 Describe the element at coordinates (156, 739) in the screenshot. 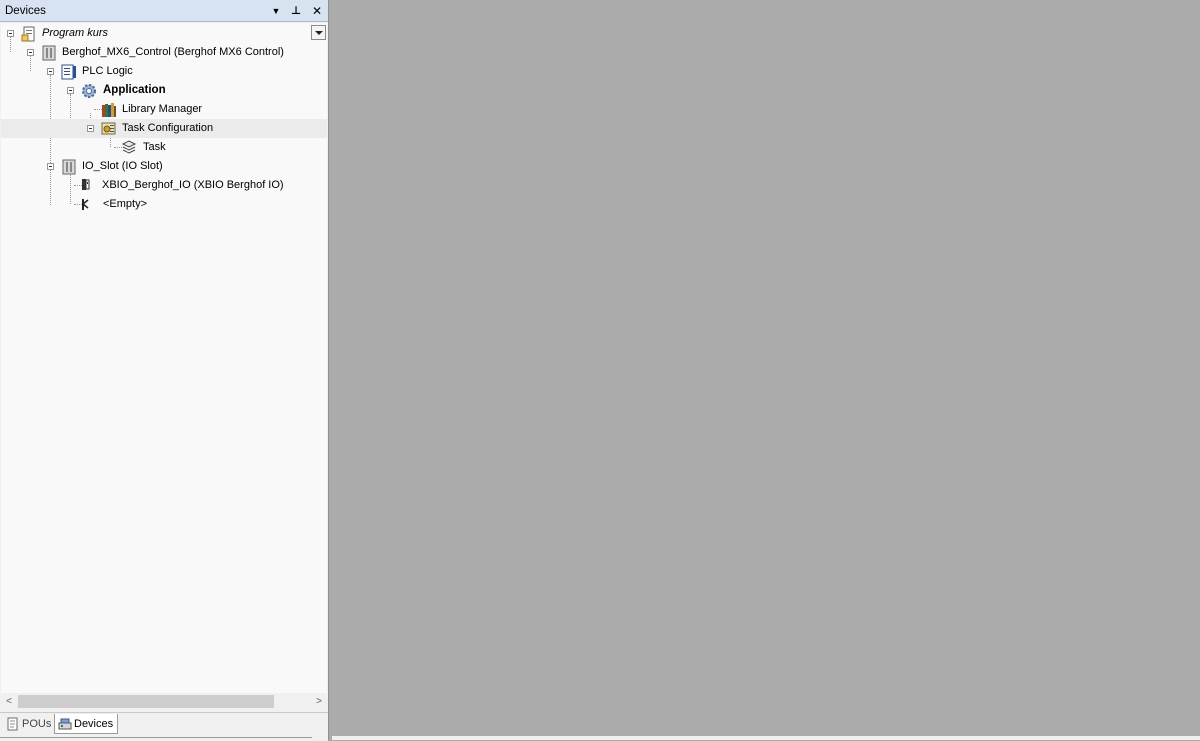

I see `status-divider` at that location.